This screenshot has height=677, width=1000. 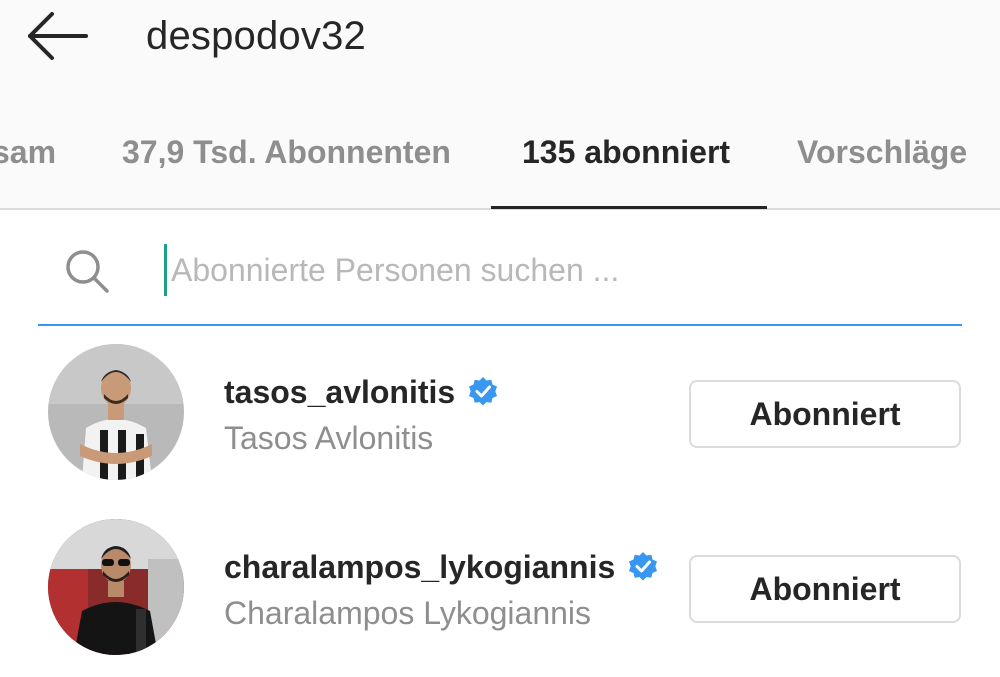 I want to click on username-link: charalampos_lykogiannis, so click(x=441, y=567).